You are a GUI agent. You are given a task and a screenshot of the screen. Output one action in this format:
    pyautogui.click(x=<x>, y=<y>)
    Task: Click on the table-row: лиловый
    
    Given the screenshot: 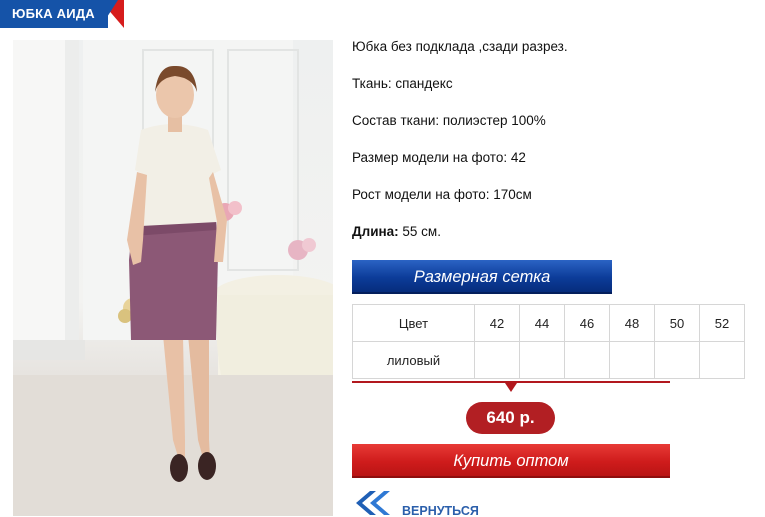 What is the action you would take?
    pyautogui.click(x=548, y=360)
    